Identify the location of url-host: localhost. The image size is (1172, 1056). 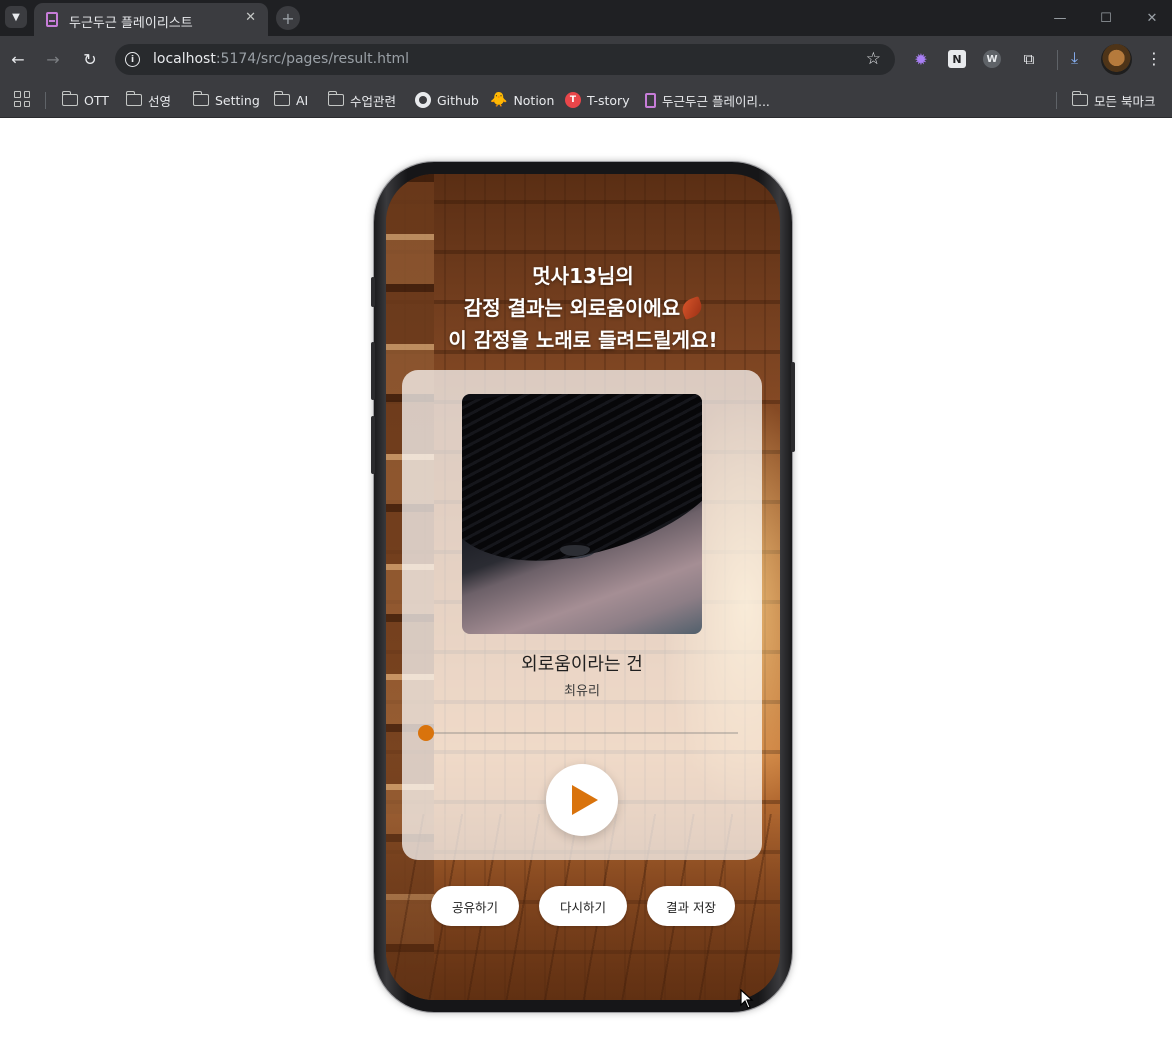
(184, 59).